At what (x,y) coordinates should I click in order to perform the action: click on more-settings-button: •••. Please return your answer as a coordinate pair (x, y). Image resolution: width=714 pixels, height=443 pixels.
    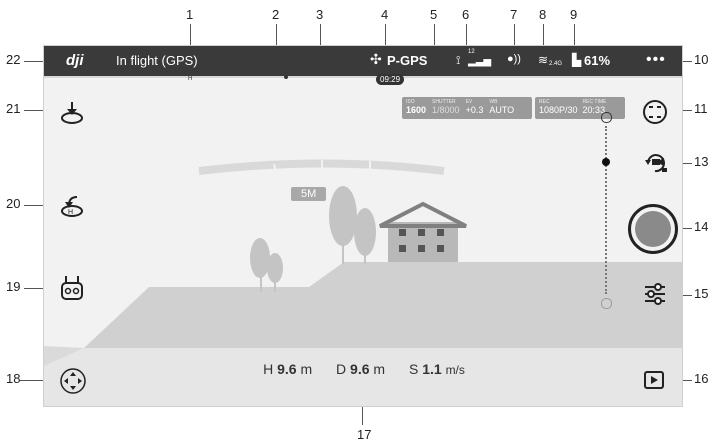
    Looking at the image, I should click on (656, 60).